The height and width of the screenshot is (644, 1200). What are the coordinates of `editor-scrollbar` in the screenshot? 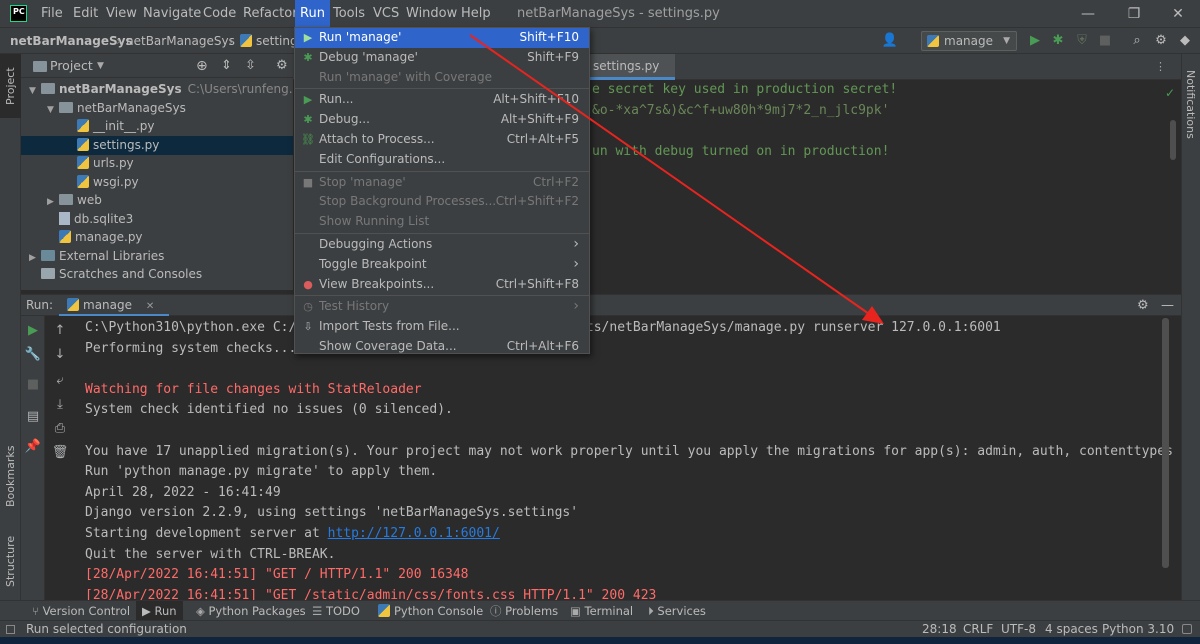 It's located at (1173, 140).